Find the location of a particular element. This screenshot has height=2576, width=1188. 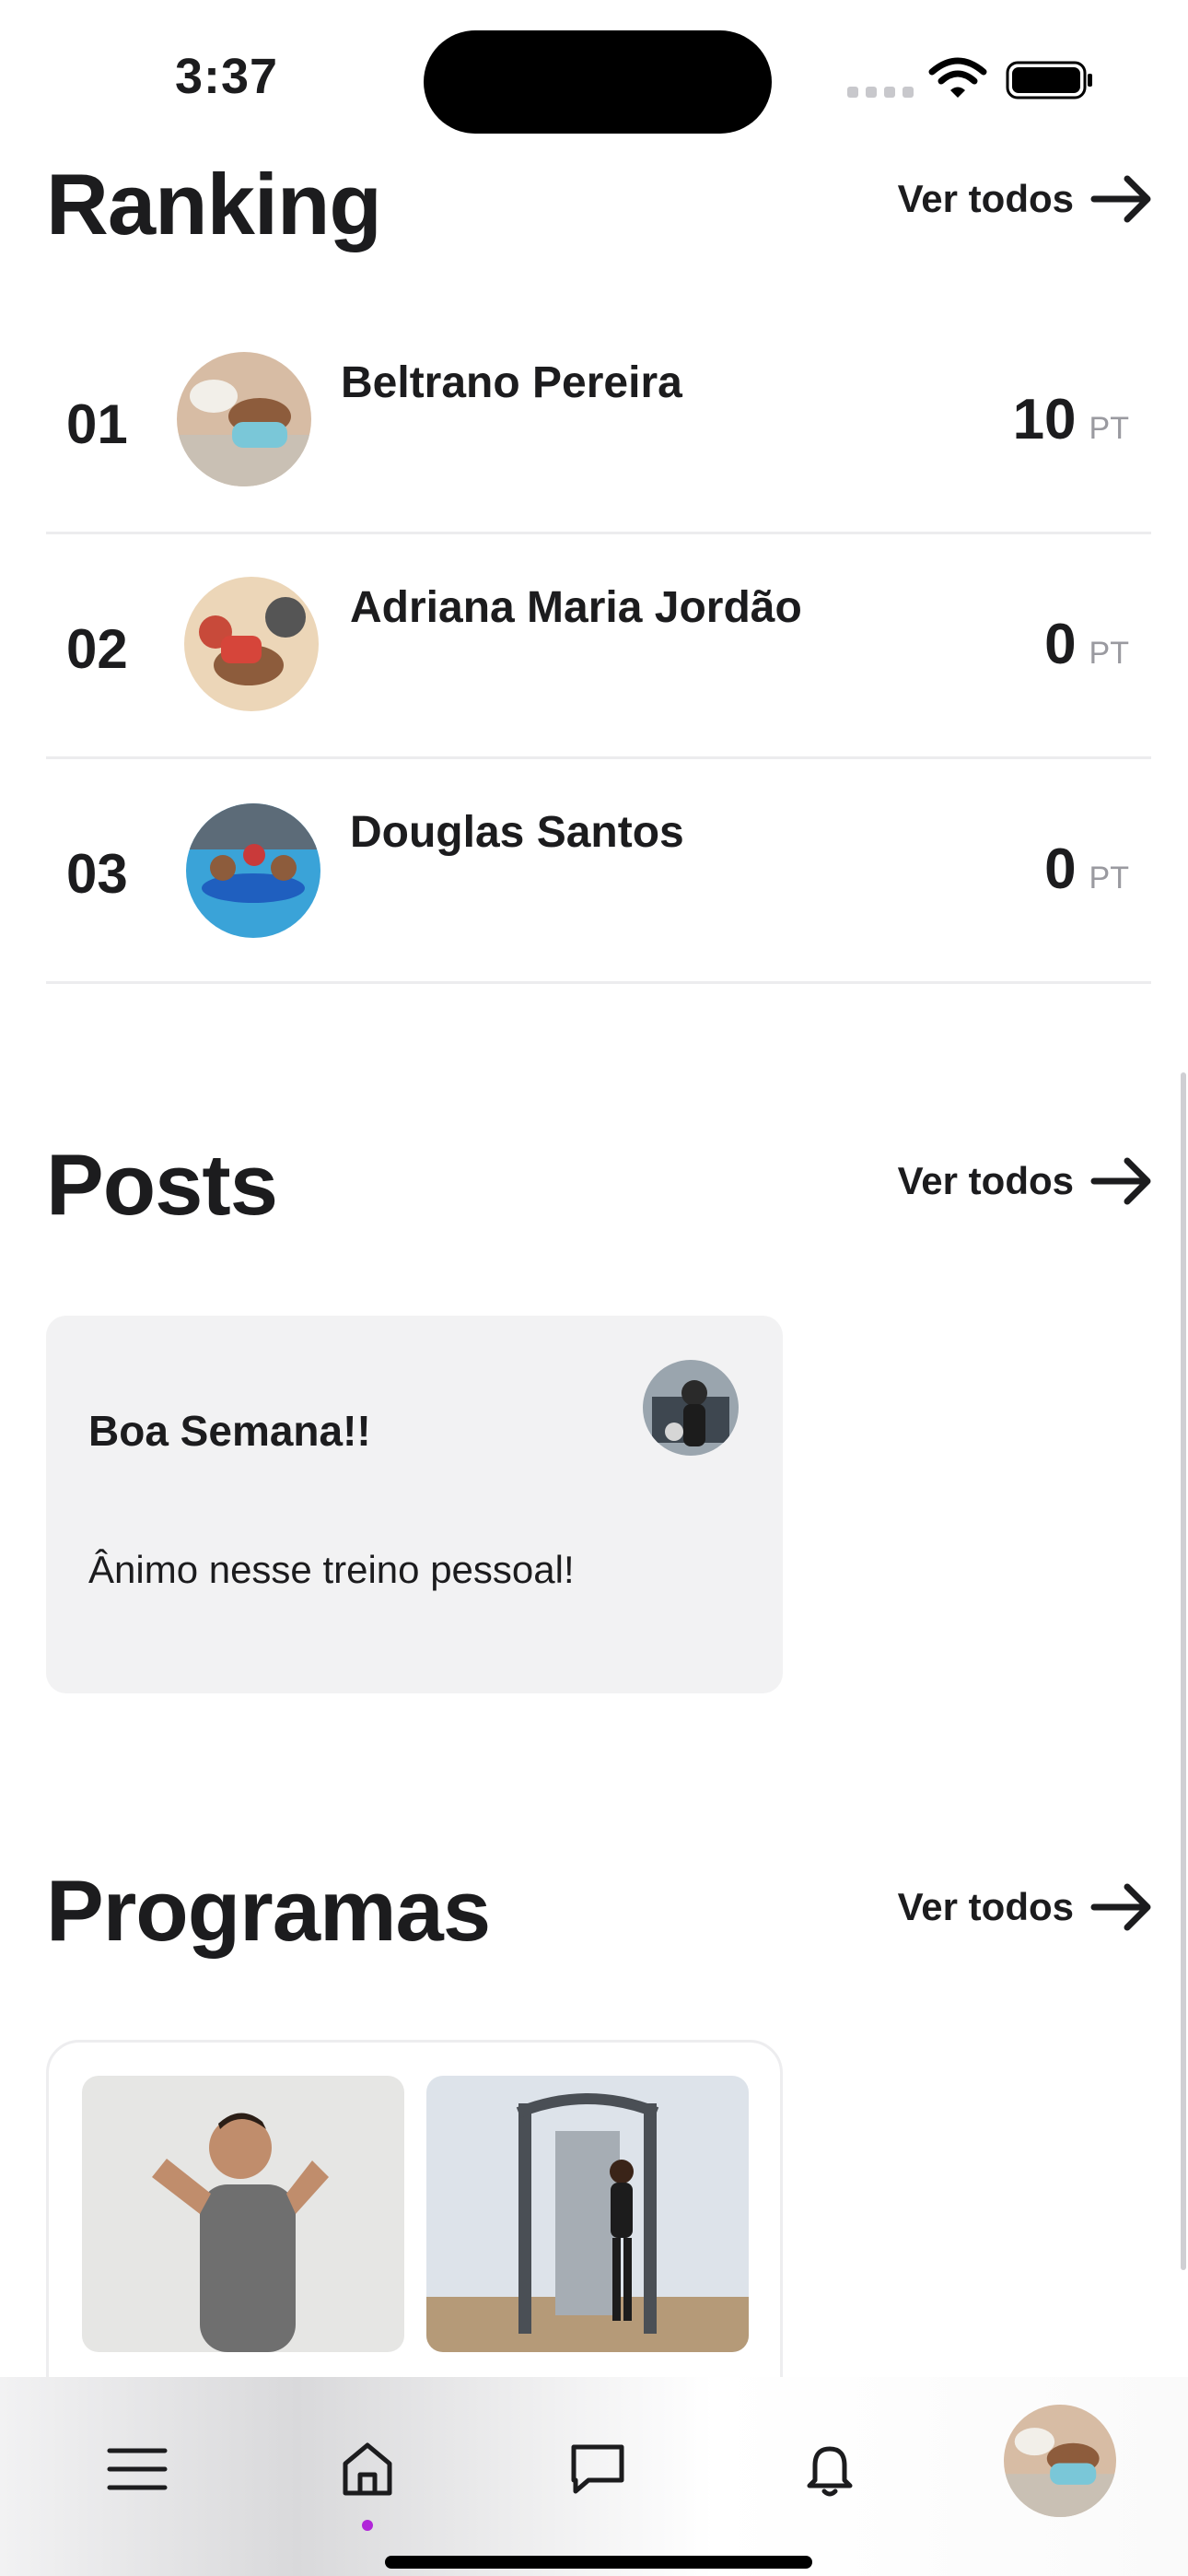

ranking-row: 03 Douglas Santos 0 PT is located at coordinates (598, 871).